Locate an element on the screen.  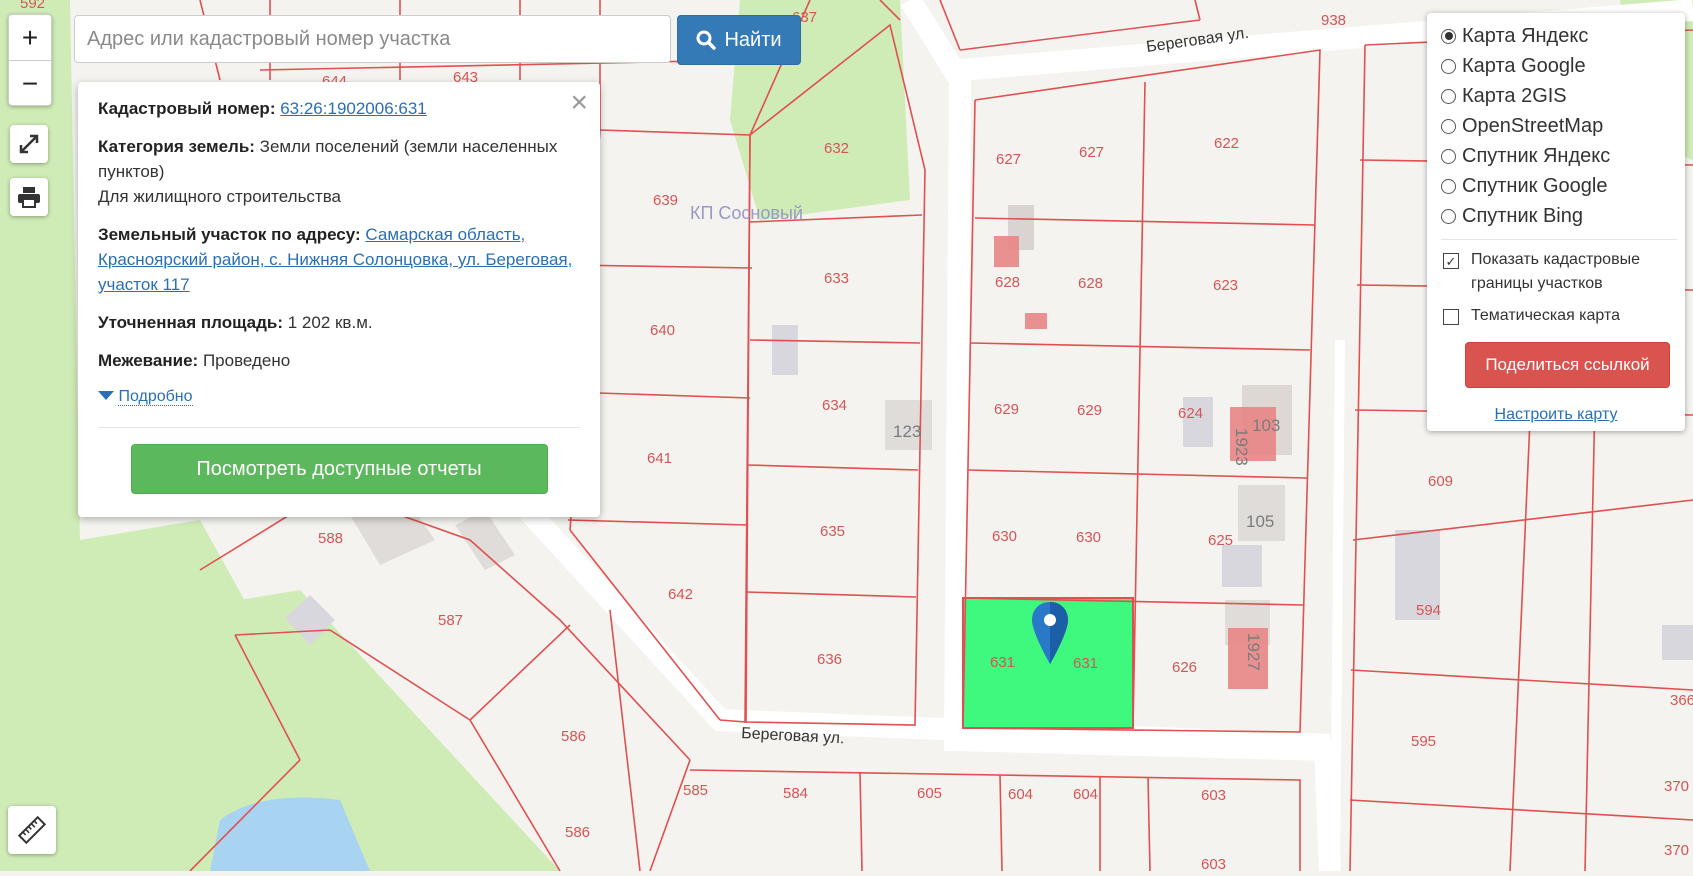
layer-option-bing-satellite: Спутник Bing is located at coordinates (1563, 216).